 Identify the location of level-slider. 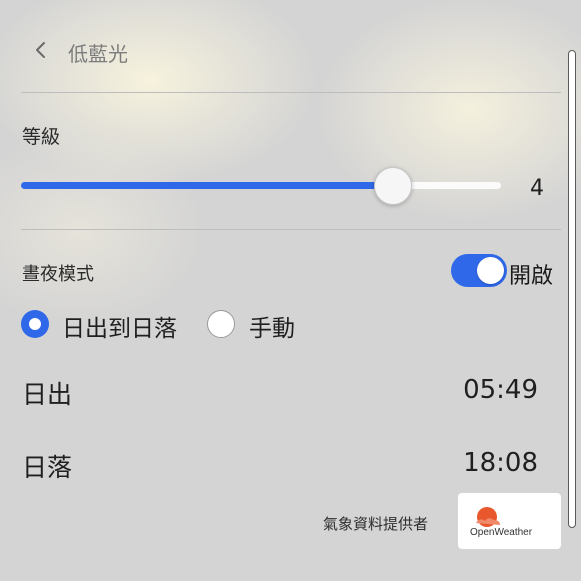
(261, 186).